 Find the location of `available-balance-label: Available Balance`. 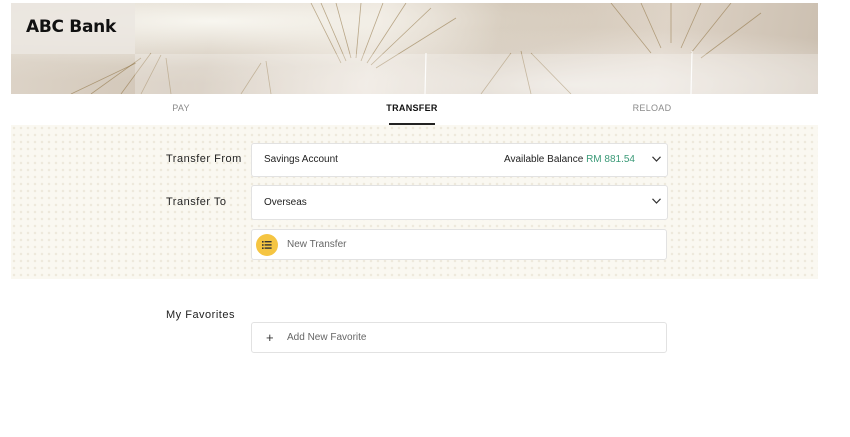

available-balance-label: Available Balance is located at coordinates (543, 159).